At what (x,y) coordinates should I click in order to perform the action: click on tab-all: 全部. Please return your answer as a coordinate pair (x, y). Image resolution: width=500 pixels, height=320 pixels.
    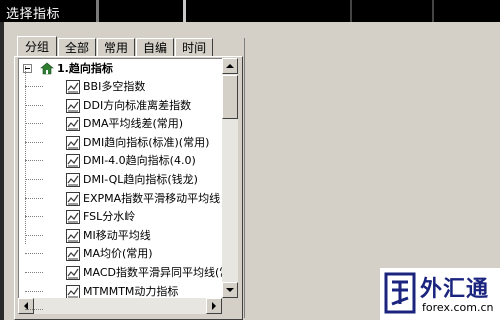
    Looking at the image, I should click on (77, 47).